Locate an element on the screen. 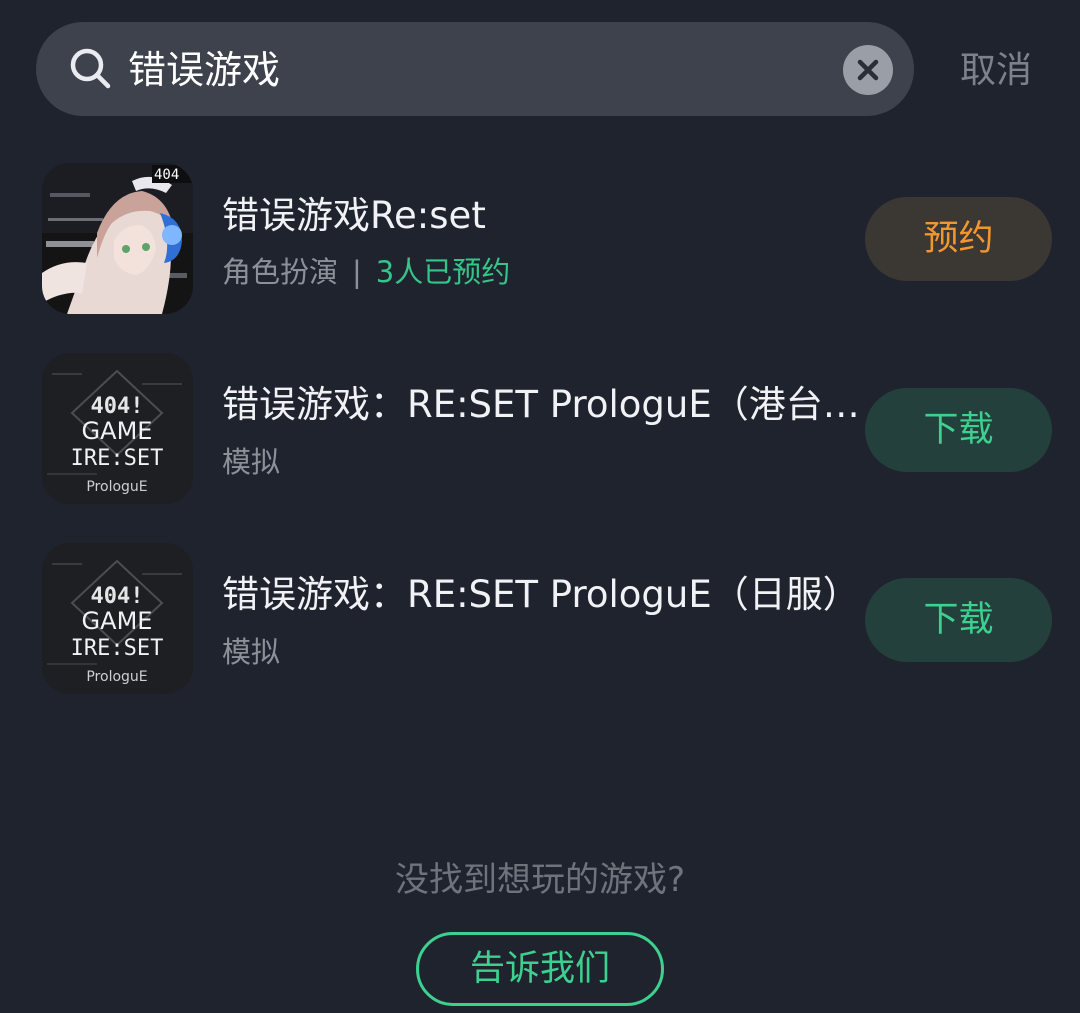 The height and width of the screenshot is (1013, 1080). game-meta: 角色扮演 | 3人已预约 is located at coordinates (366, 272).